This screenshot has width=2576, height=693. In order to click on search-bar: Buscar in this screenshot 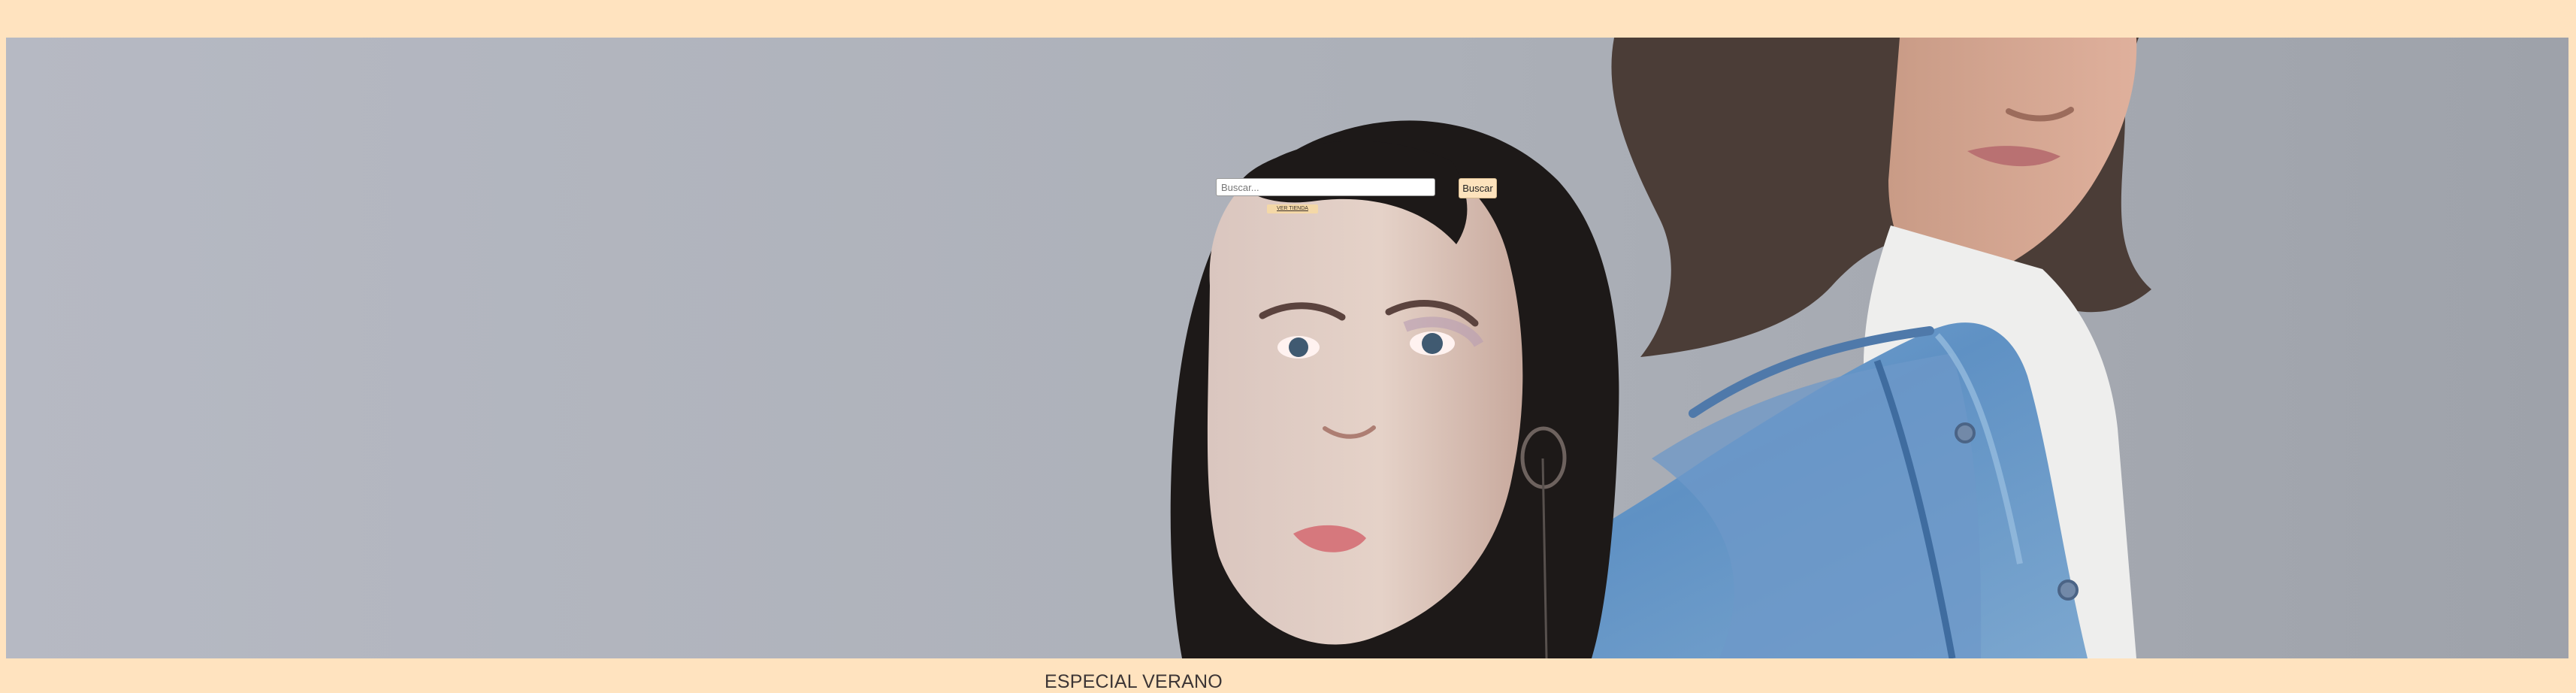, I will do `click(1356, 169)`.